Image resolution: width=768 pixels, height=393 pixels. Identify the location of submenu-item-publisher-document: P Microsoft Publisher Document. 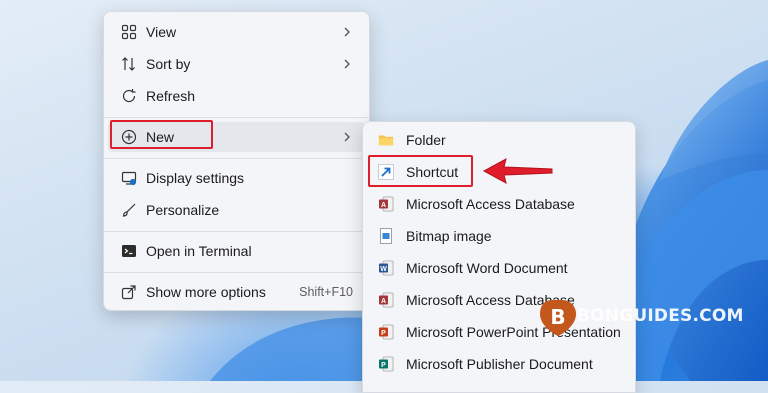
(499, 364).